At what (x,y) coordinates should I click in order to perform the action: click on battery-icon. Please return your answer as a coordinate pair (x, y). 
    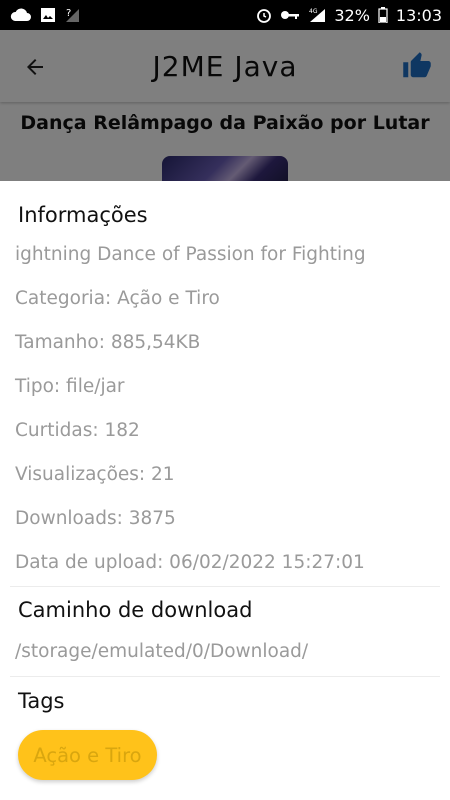
    Looking at the image, I should click on (383, 15).